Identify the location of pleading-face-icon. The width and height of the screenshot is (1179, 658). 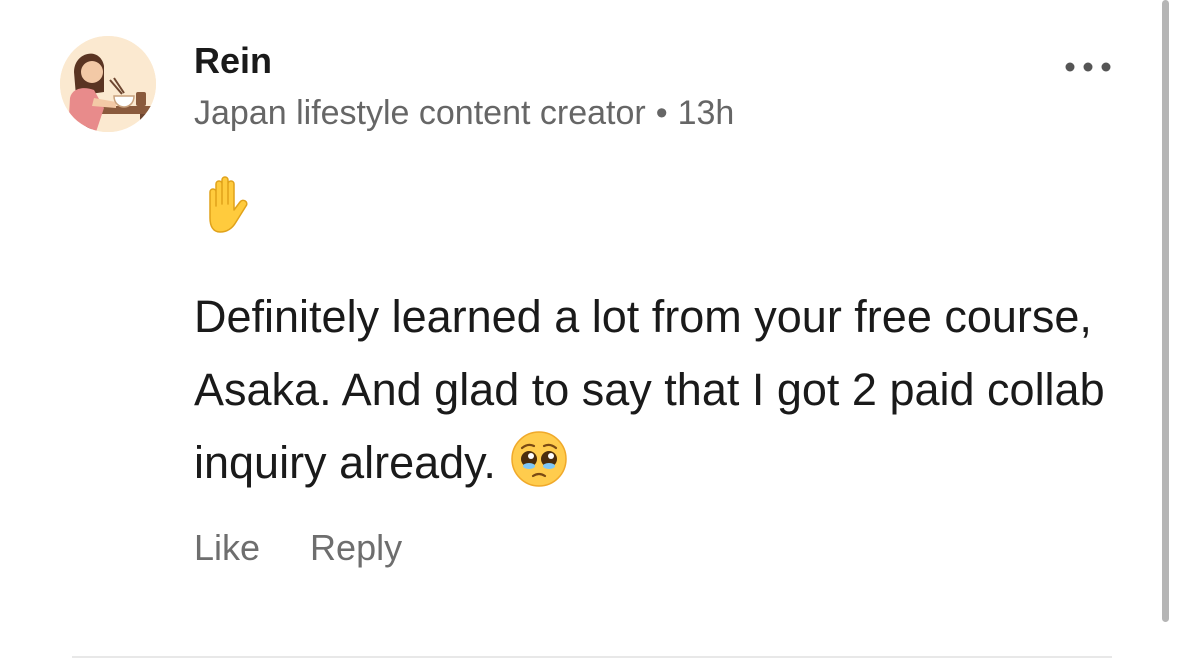
(539, 459).